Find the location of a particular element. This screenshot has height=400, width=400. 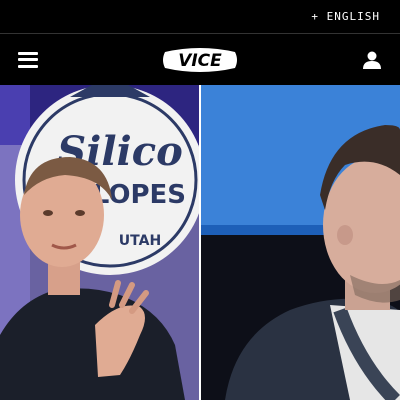

vice-logo: VICE is located at coordinates (200, 60).